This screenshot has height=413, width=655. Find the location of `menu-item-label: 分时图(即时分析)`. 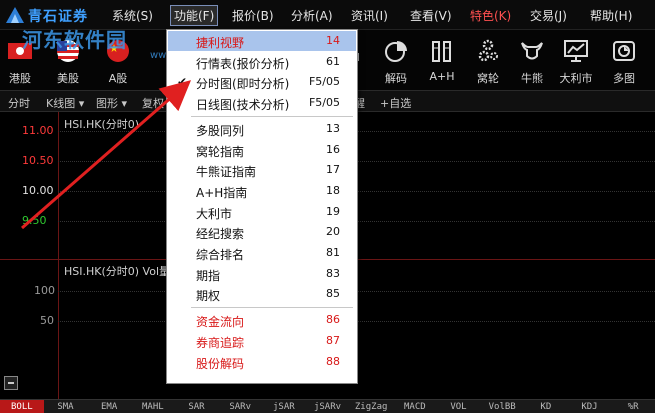

menu-item-label: 分时图(即时分析) is located at coordinates (243, 84).